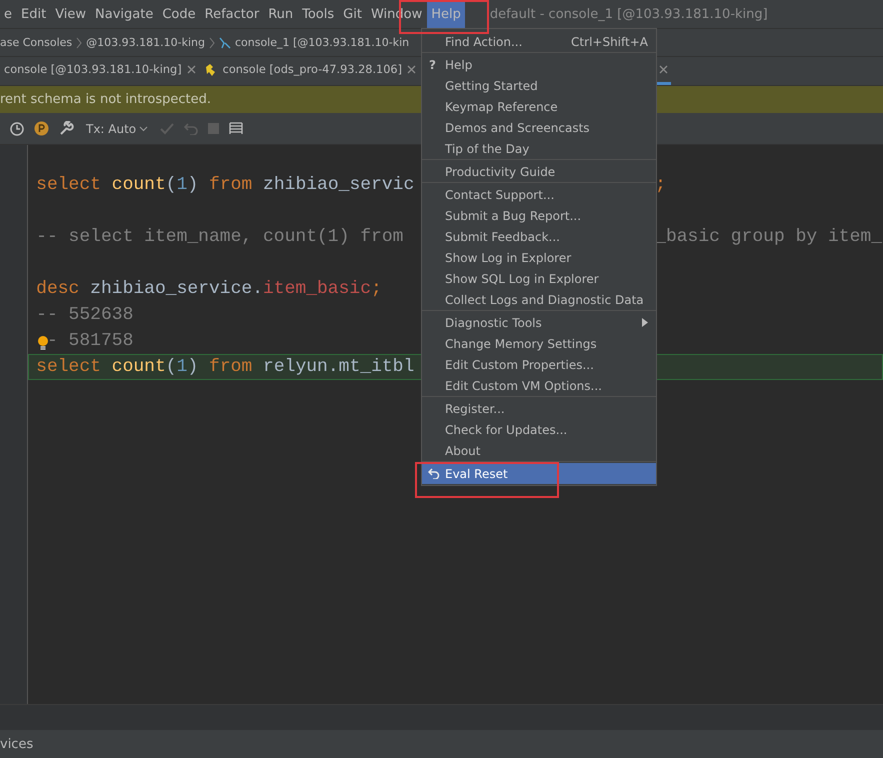  I want to click on window-title: default - console_1 [@103.93.181.10-king], so click(629, 14).